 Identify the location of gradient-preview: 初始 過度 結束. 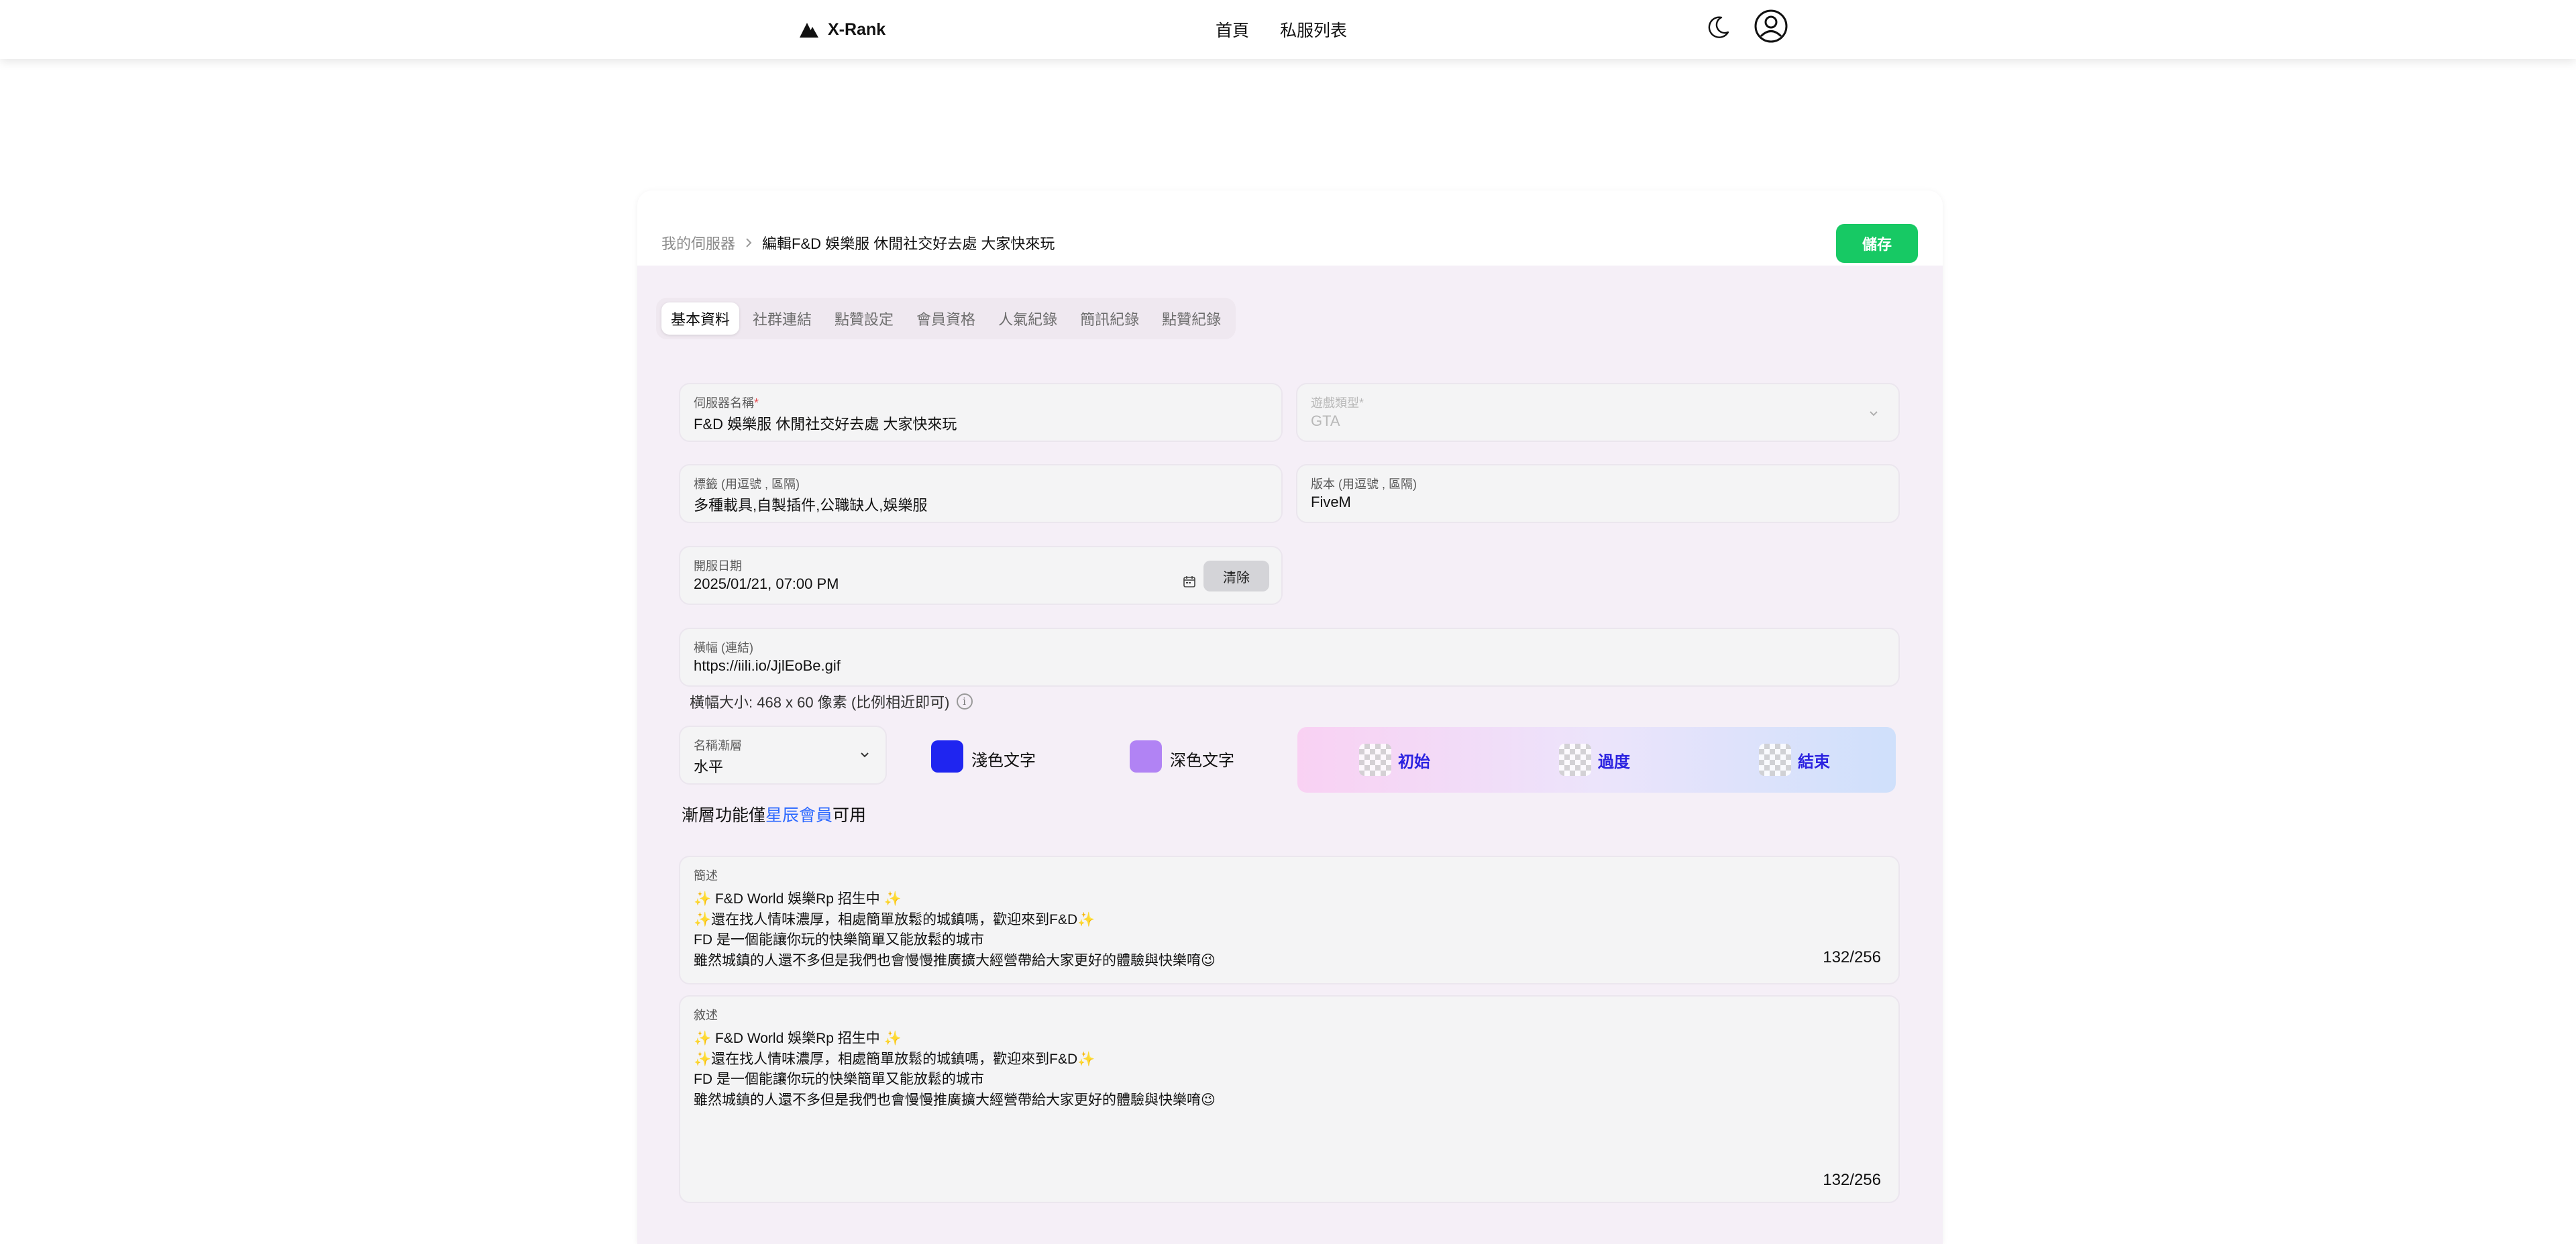
(1596, 760).